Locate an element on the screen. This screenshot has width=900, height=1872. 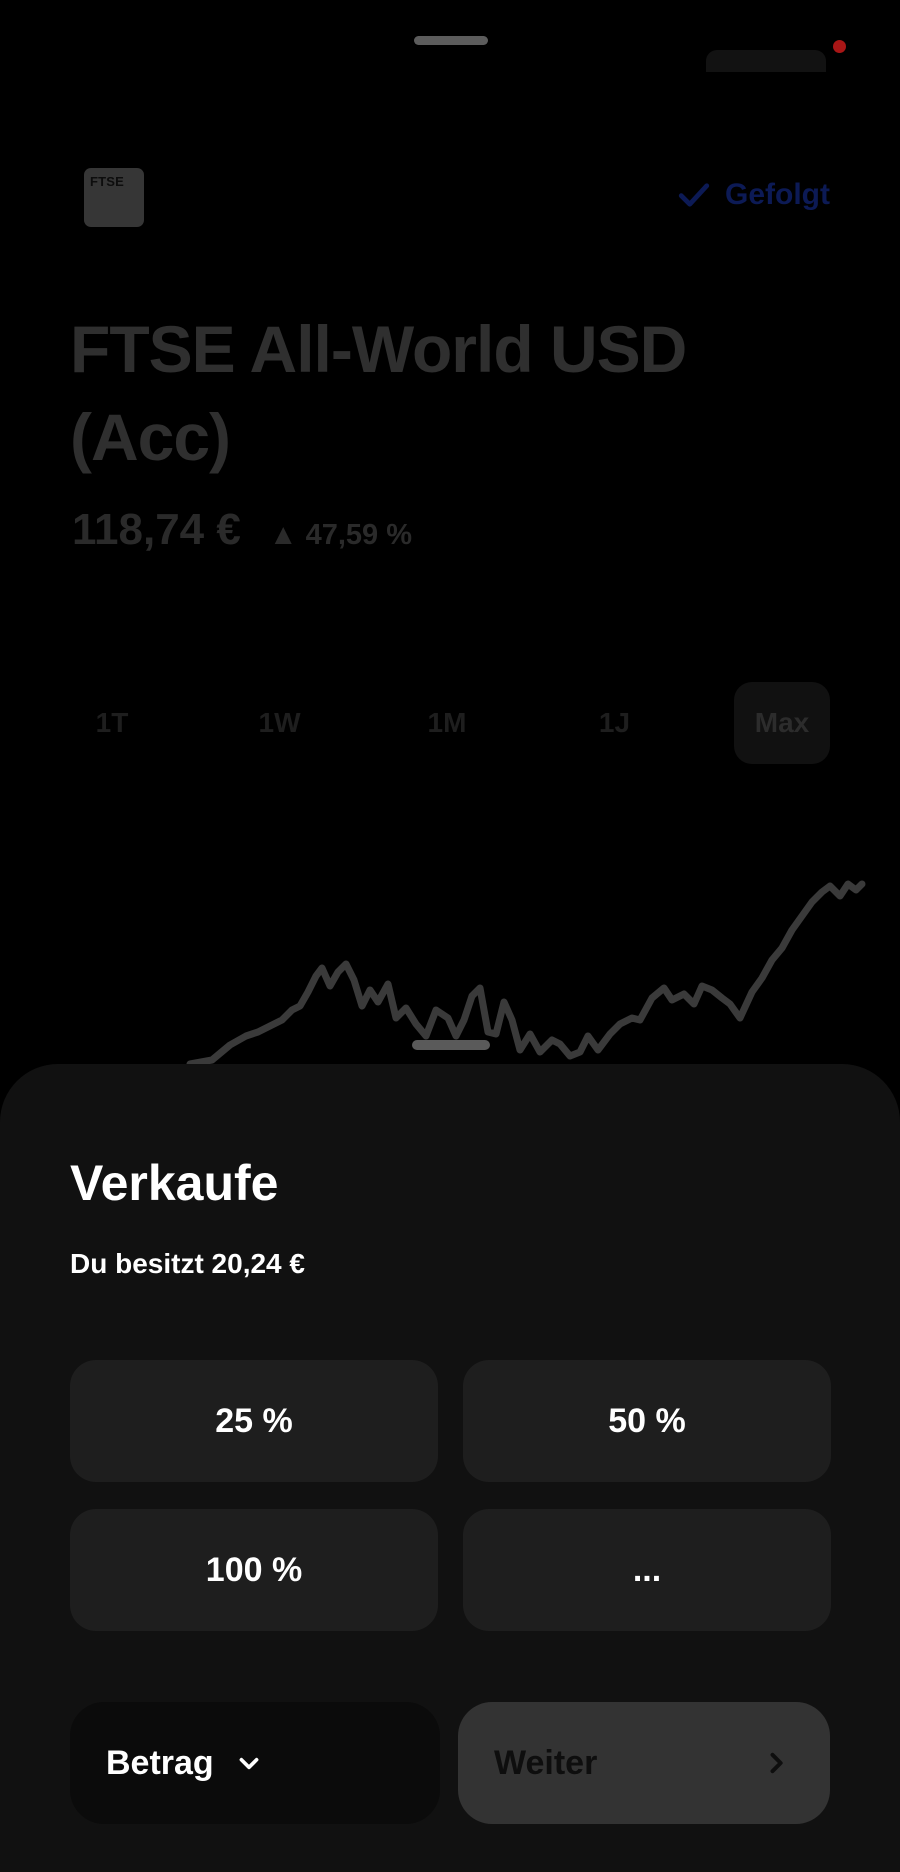
chevron-down-icon is located at coordinates (249, 1763).